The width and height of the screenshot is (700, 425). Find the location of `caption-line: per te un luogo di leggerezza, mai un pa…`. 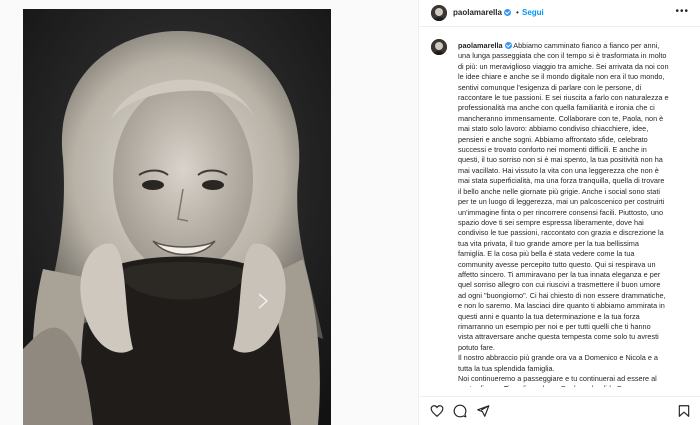

caption-line: per te un luogo di leggerezza, mai un pa… is located at coordinates (561, 202).